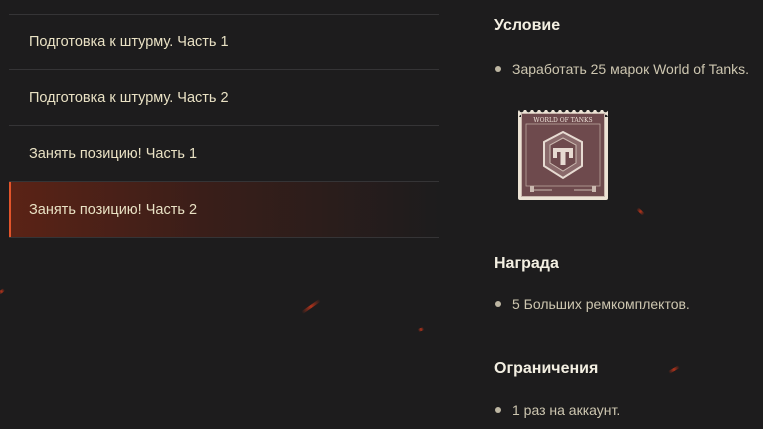 The width and height of the screenshot is (763, 429). What do you see at coordinates (224, 210) in the screenshot?
I see `mission-item-active: Занять позицию! Часть 2` at bounding box center [224, 210].